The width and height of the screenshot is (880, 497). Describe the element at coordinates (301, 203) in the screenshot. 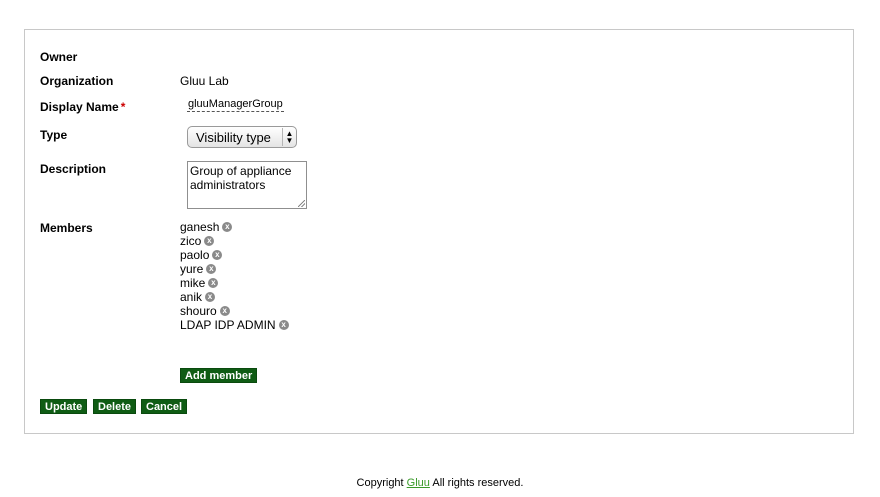

I see `resize-handle-icon` at that location.